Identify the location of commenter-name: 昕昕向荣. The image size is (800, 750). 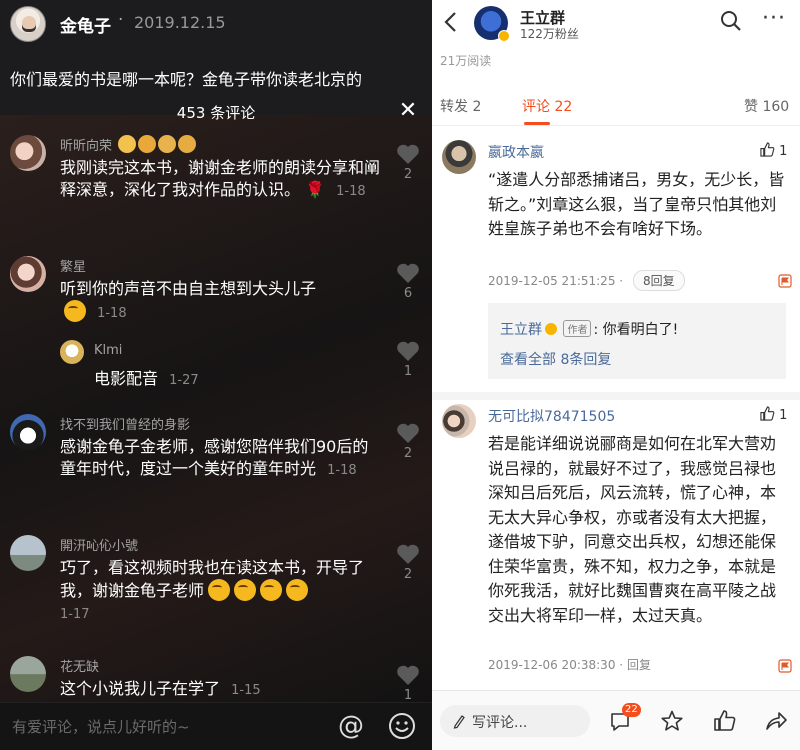
(86, 146).